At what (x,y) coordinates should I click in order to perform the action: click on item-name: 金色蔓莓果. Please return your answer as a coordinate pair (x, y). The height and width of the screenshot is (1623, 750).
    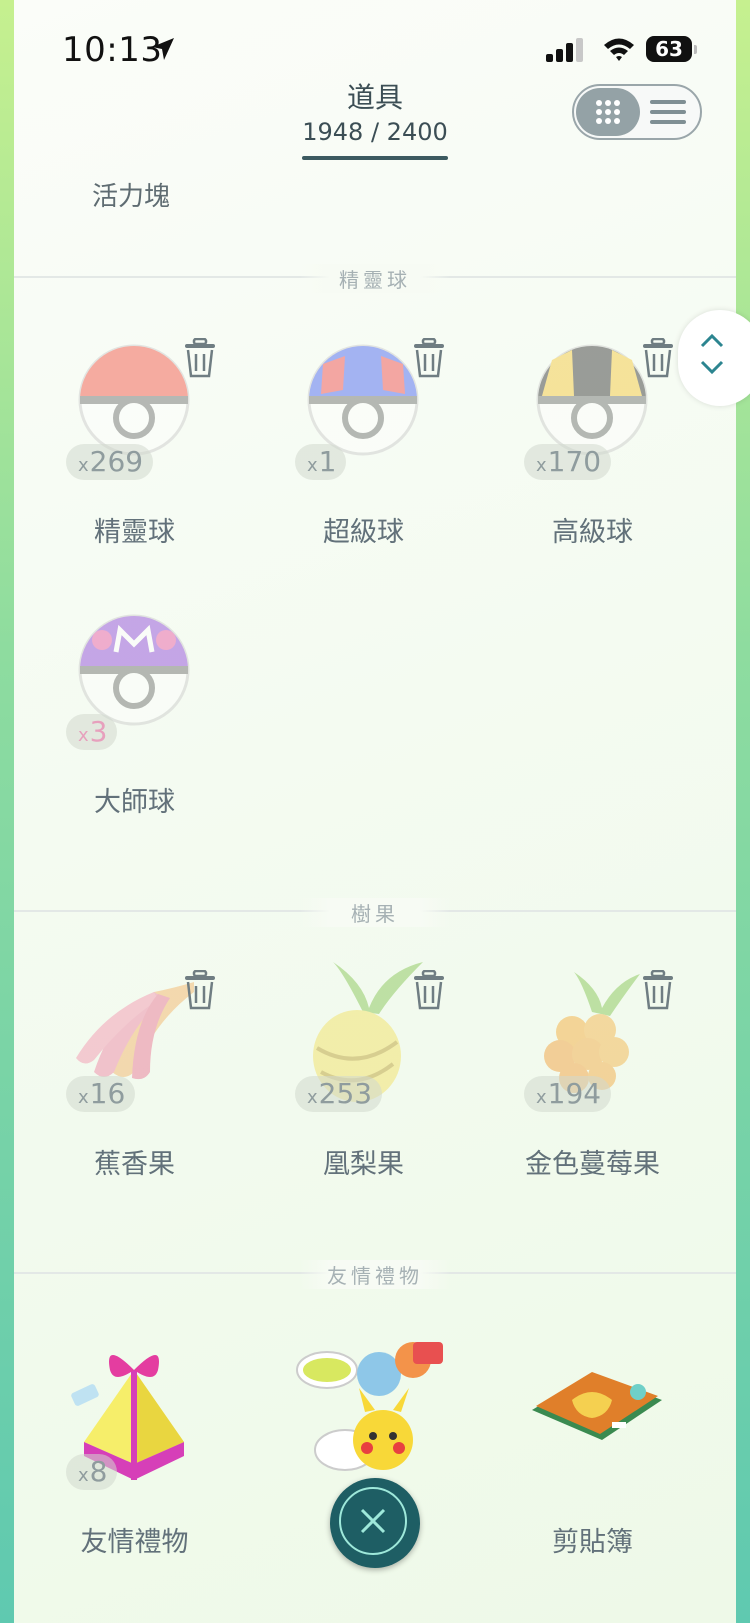
    Looking at the image, I should click on (592, 1164).